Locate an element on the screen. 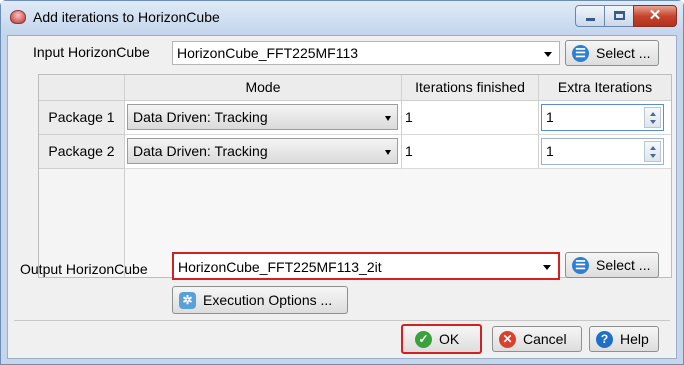  finished-cell-package-2: 1 is located at coordinates (470, 152).